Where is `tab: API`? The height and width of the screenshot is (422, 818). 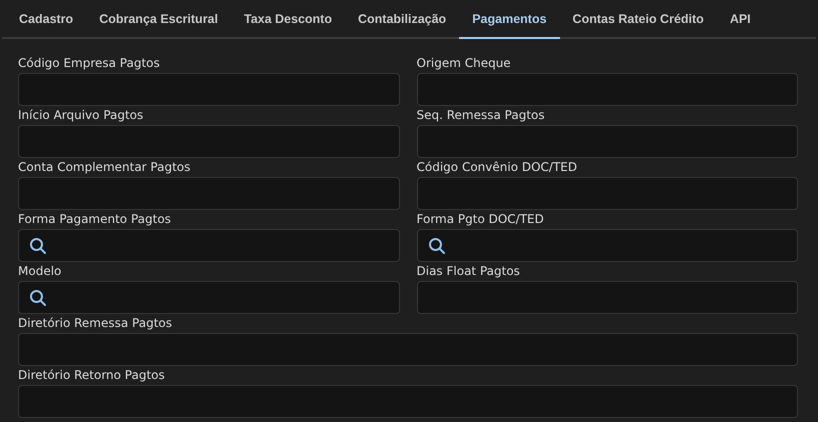
tab: API is located at coordinates (740, 19).